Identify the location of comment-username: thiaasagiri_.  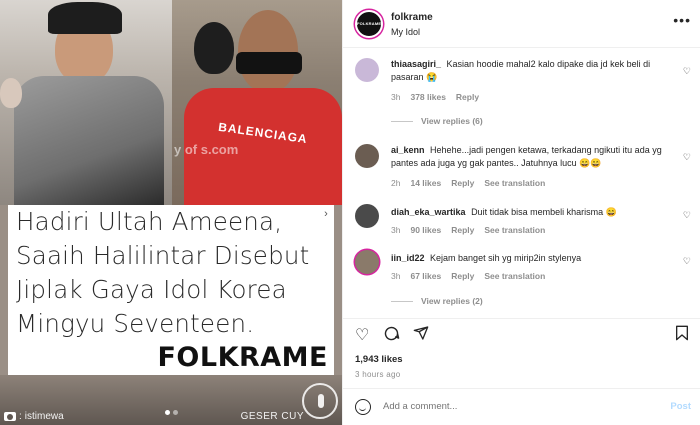
(416, 64).